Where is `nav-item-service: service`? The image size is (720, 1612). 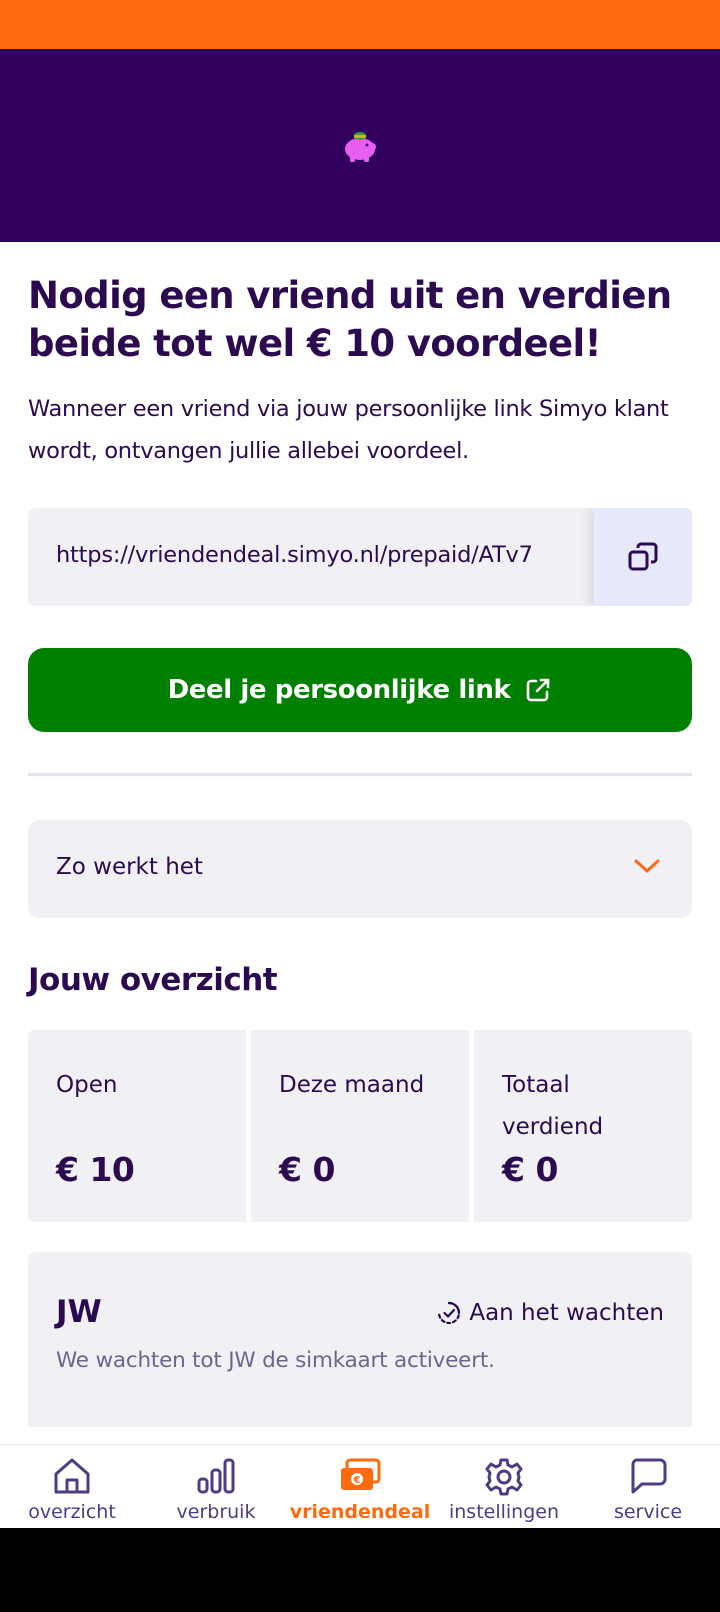
nav-item-service: service is located at coordinates (648, 1486).